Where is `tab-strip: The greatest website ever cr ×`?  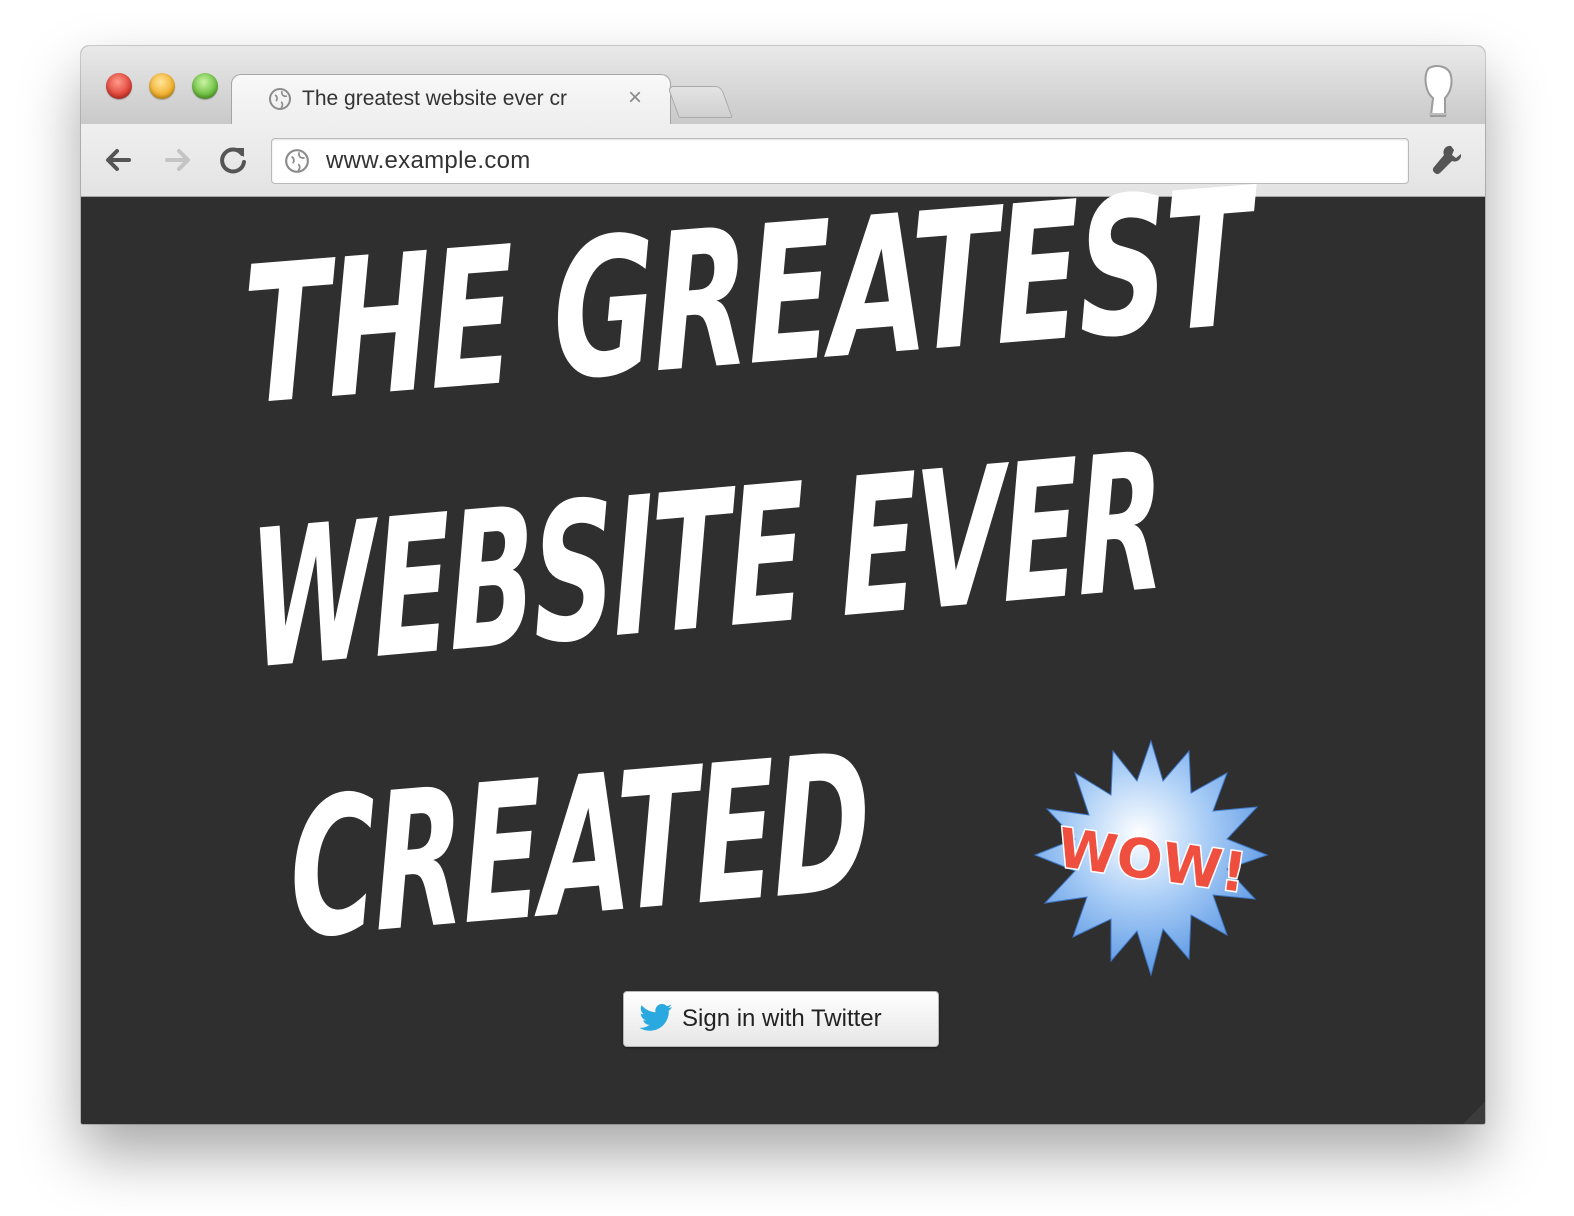 tab-strip: The greatest website ever cr × is located at coordinates (783, 86).